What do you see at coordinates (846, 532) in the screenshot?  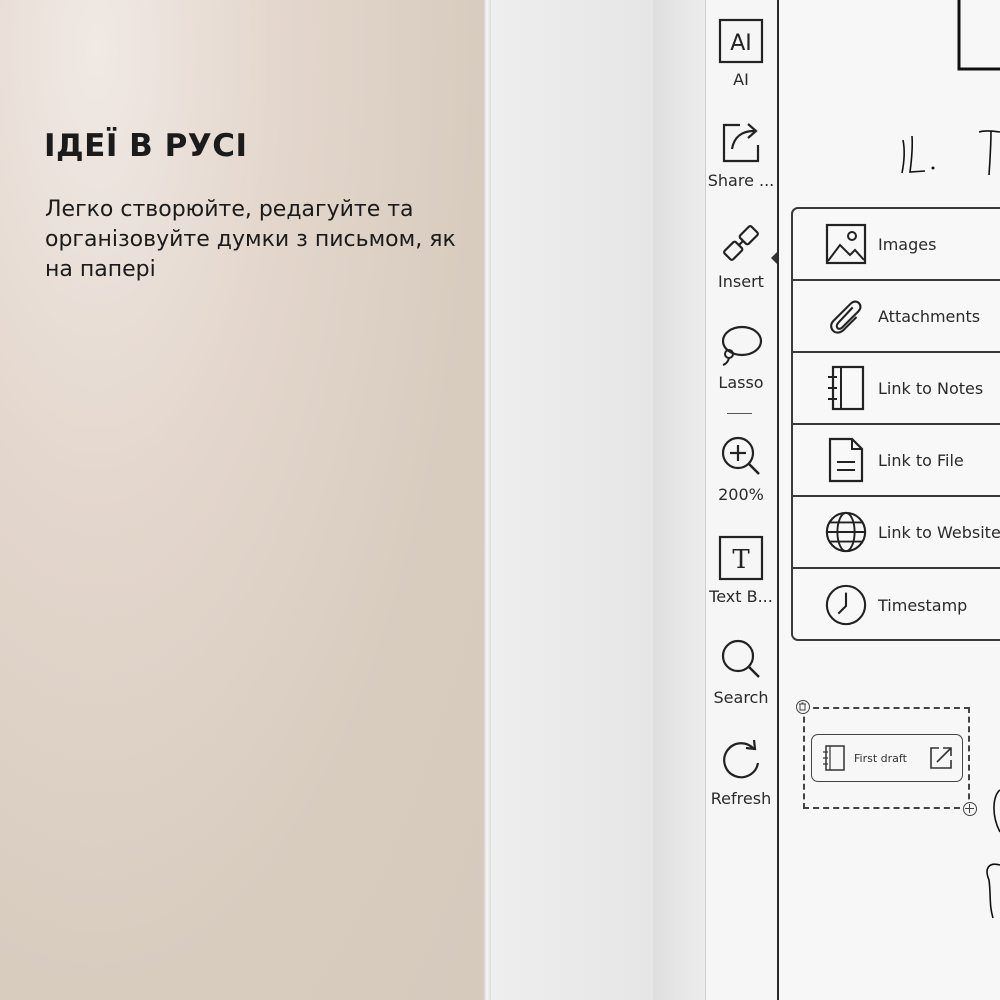 I see `globe-icon` at bounding box center [846, 532].